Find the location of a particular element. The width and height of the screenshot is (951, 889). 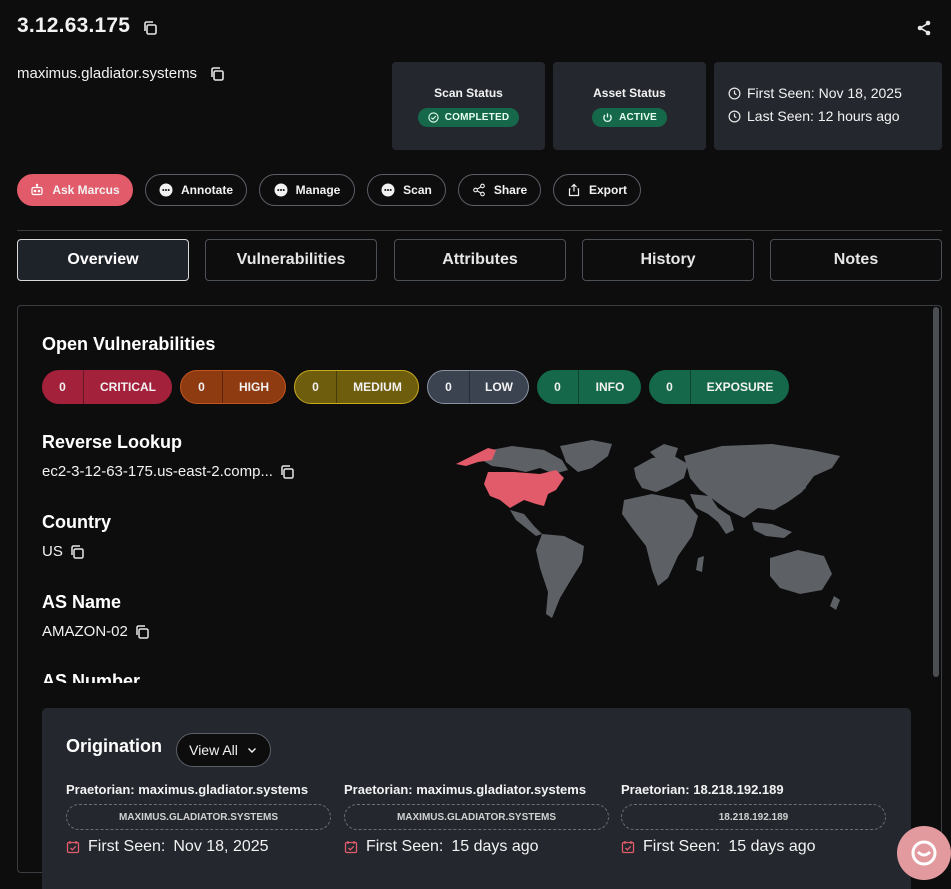

world-map is located at coordinates (648, 529).